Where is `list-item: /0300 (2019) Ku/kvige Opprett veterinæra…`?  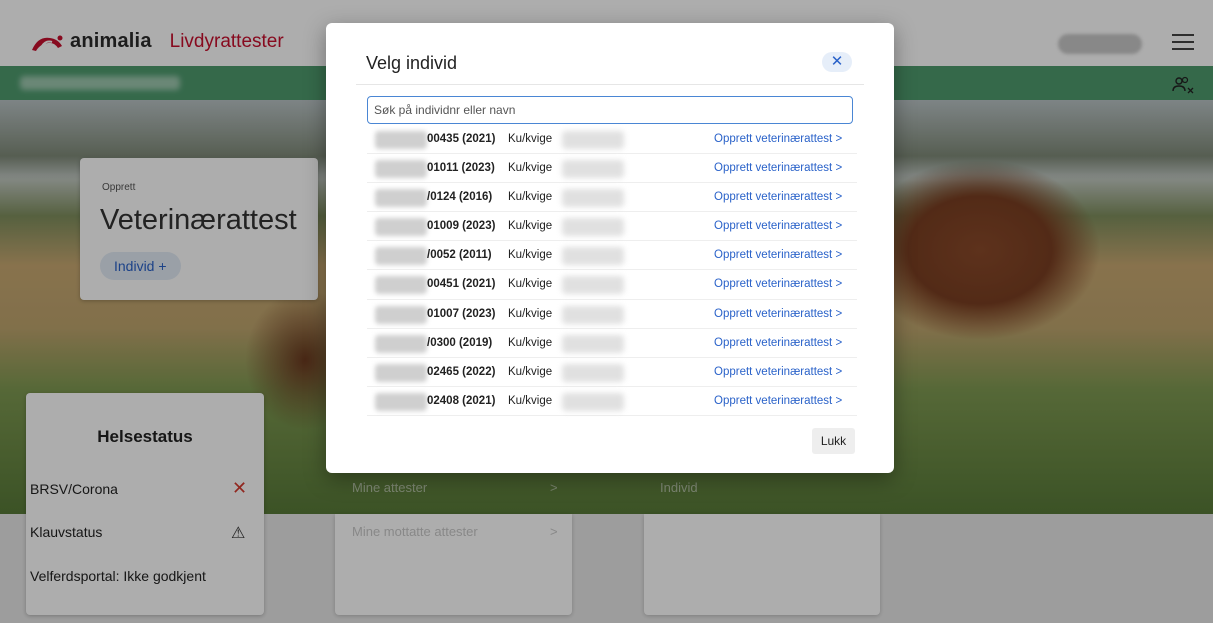
list-item: /0300 (2019) Ku/kvige Opprett veterinæra… is located at coordinates (612, 343).